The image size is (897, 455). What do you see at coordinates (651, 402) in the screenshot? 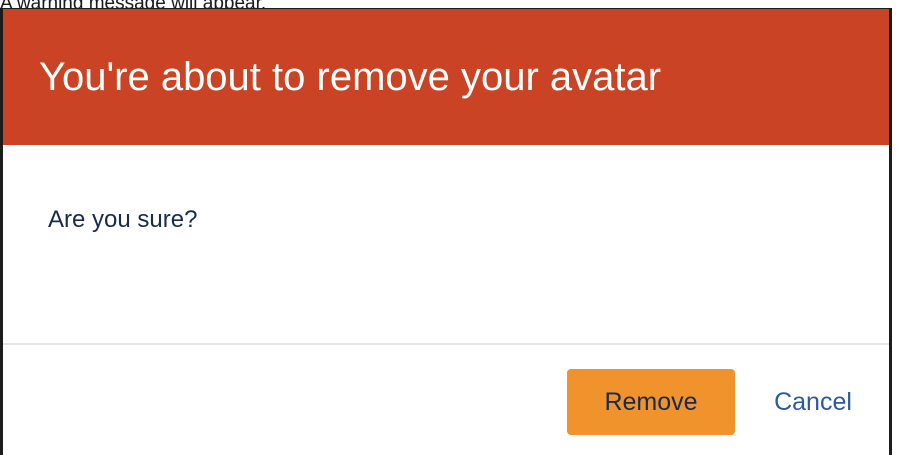
I see `remove-button: Remove` at bounding box center [651, 402].